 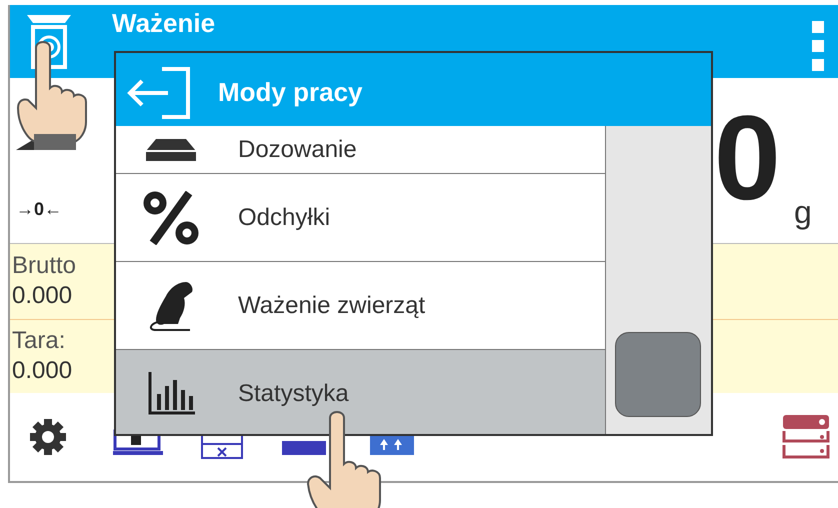 I want to click on screen-title: Ważenie, so click(x=164, y=23).